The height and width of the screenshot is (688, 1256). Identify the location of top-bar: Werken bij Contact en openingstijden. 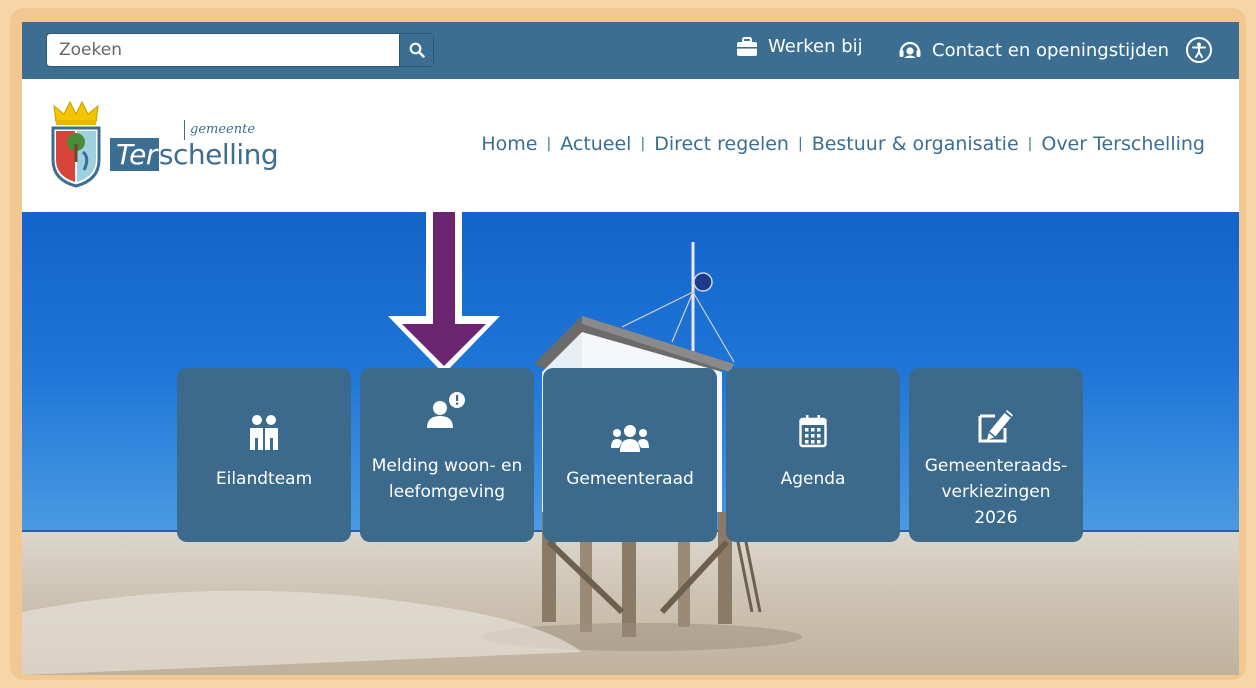
(630, 50).